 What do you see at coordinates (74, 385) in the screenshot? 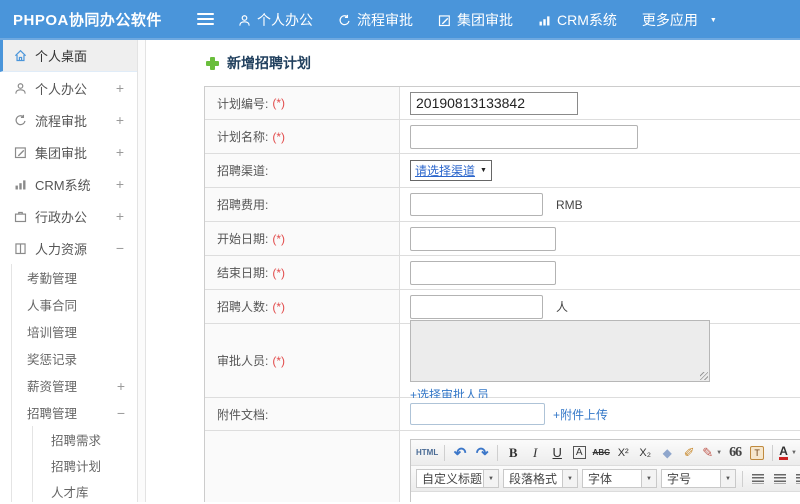
I see `sidebar-item-salary: 薪资管理 +` at bounding box center [74, 385].